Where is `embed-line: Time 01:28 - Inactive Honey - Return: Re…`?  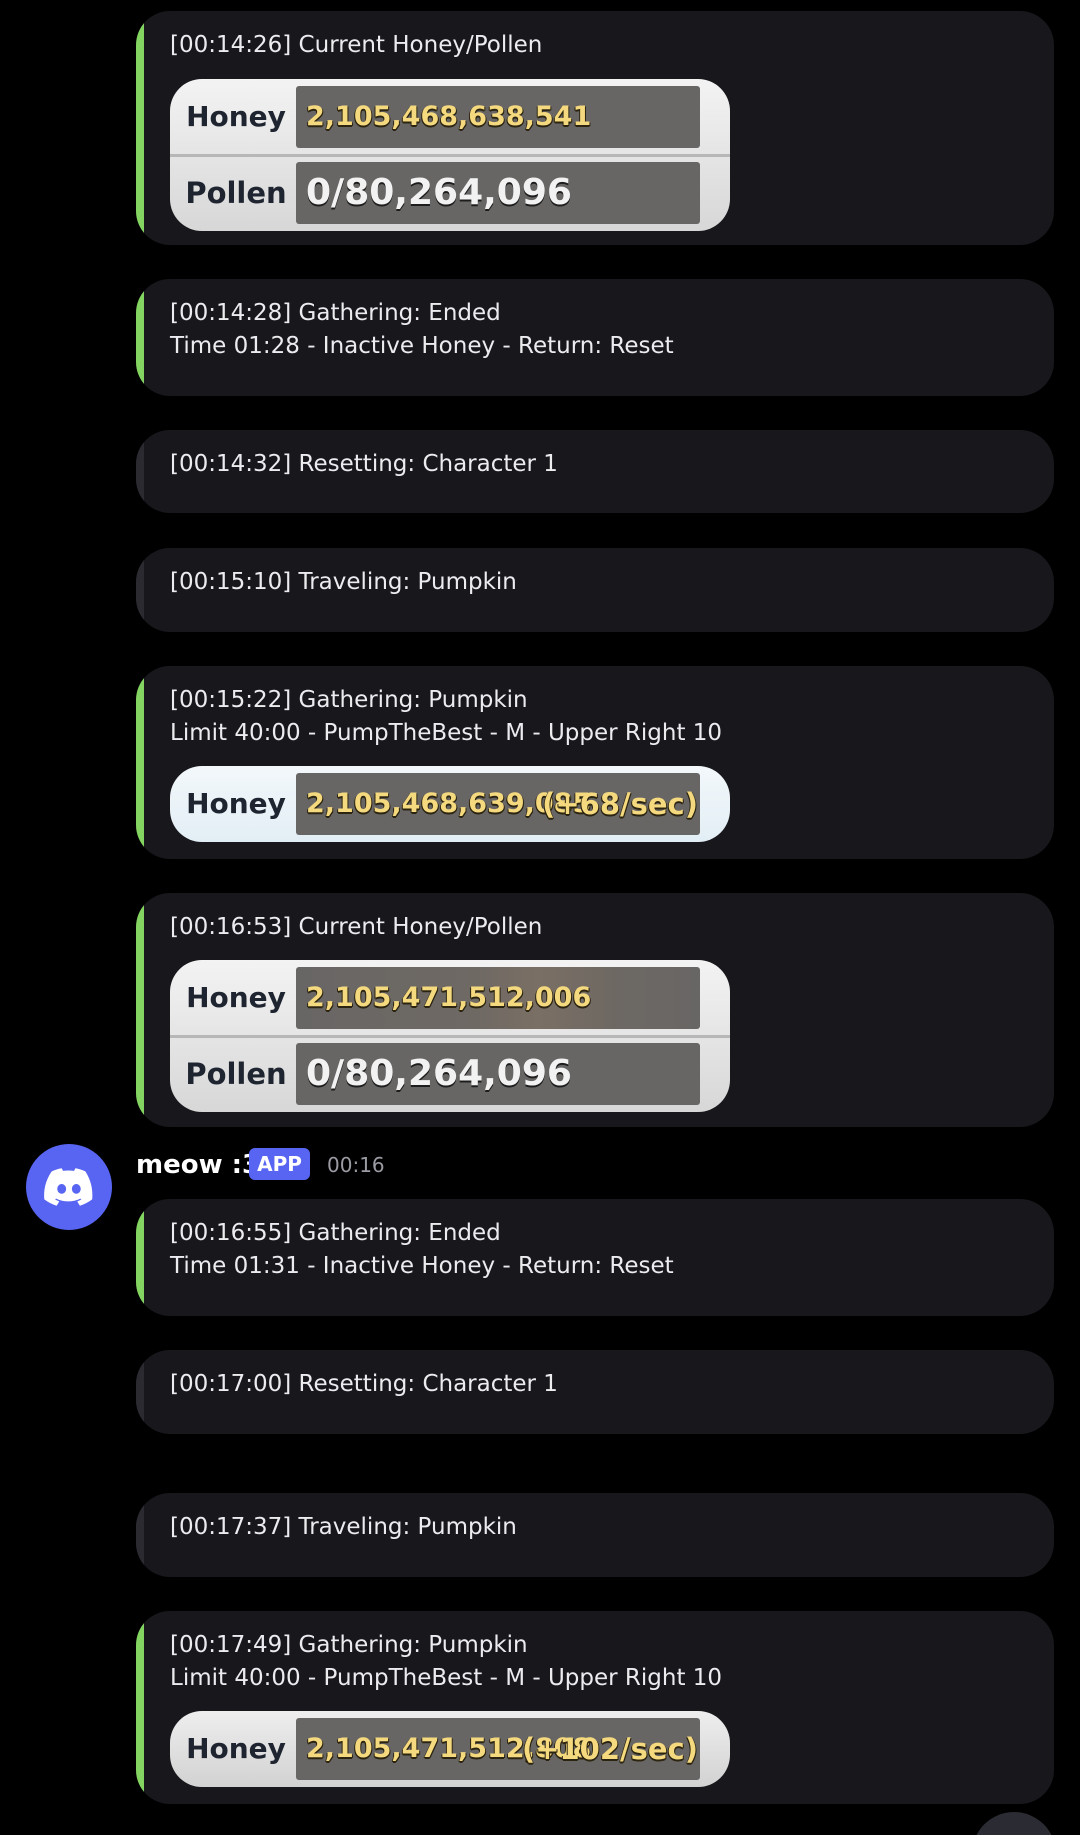 embed-line: Time 01:28 - Inactive Honey - Return: Re… is located at coordinates (422, 346).